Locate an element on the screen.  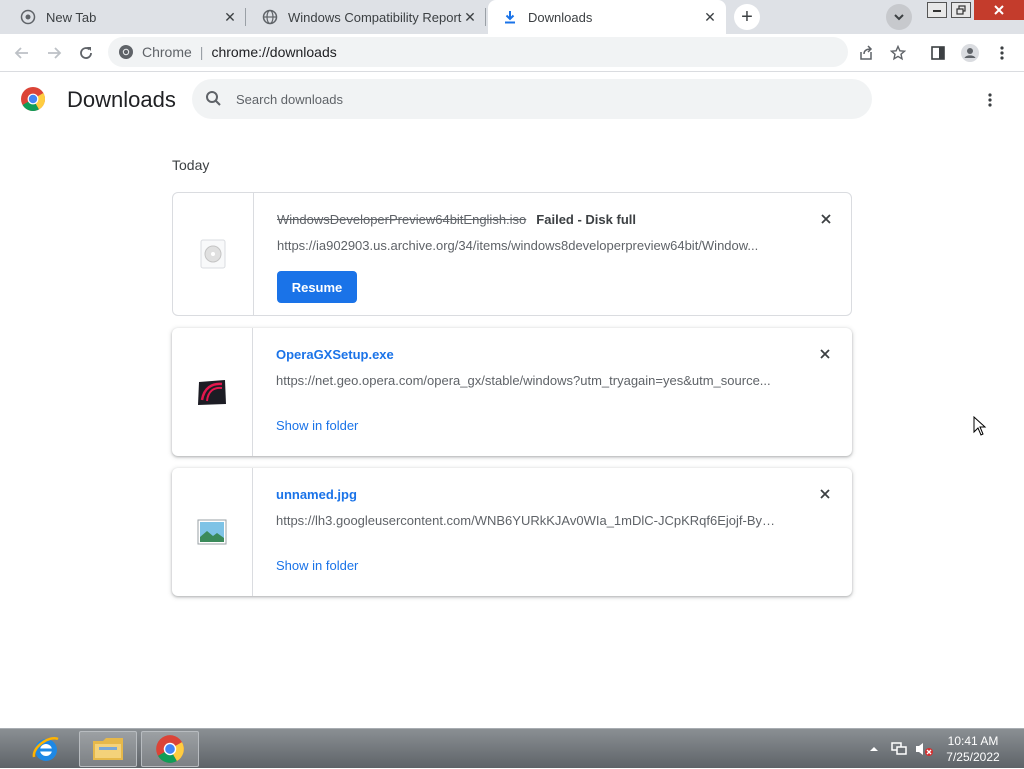
arrow-right-icon is located at coordinates (55, 53).